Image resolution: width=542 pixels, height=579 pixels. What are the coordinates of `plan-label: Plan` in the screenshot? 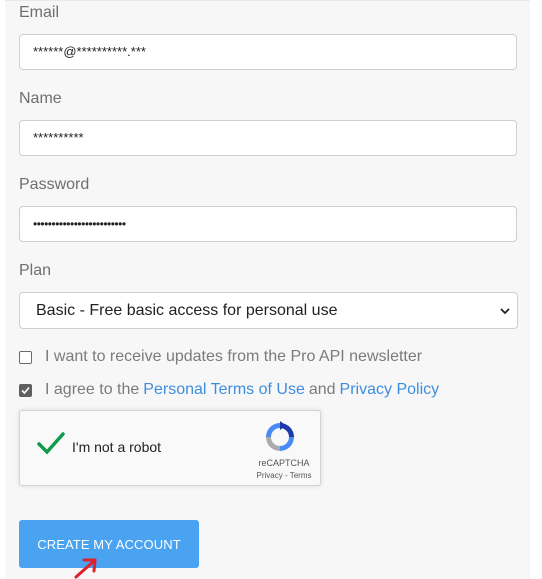 It's located at (35, 270).